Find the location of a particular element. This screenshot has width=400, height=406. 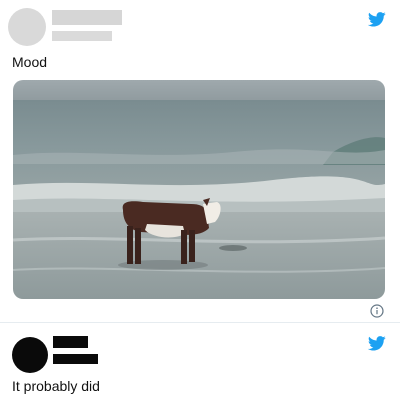

tweet-text: Mood is located at coordinates (30, 62).